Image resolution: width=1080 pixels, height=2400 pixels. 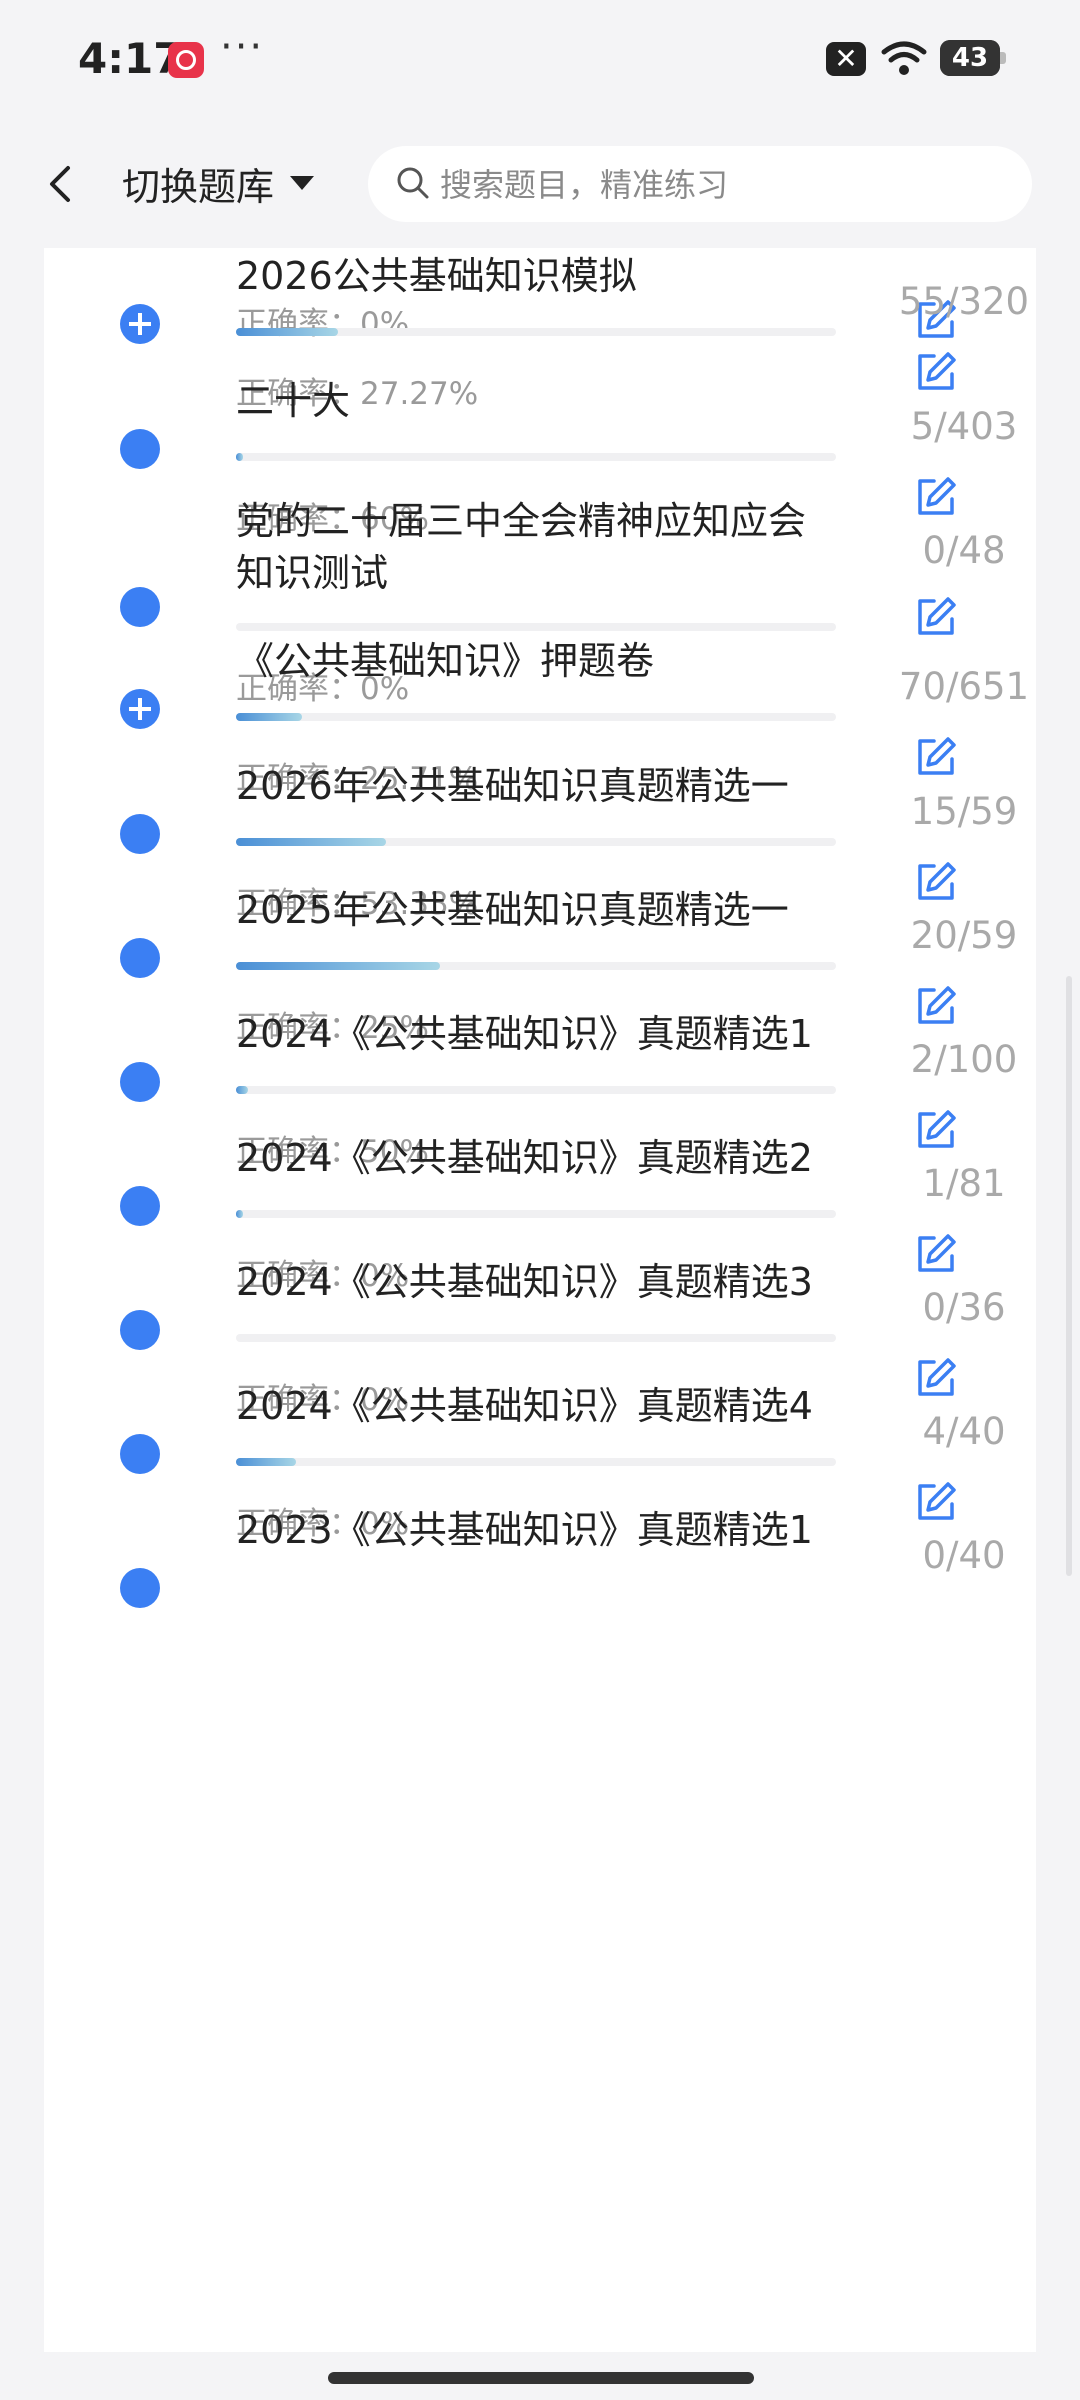 I want to click on item-title: 2023《公共基础知识》真题精选1, so click(x=524, y=1530).